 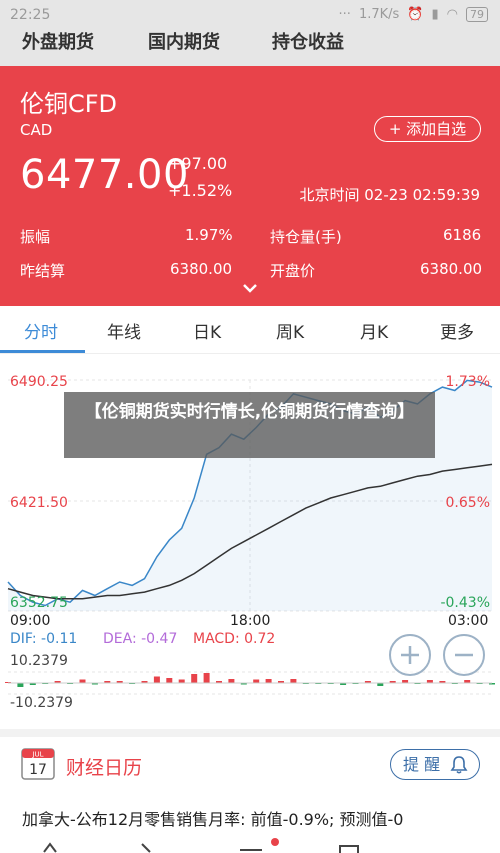 What do you see at coordinates (41, 703) in the screenshot?
I see `macd-axis-bottom-label: -10.2379` at bounding box center [41, 703].